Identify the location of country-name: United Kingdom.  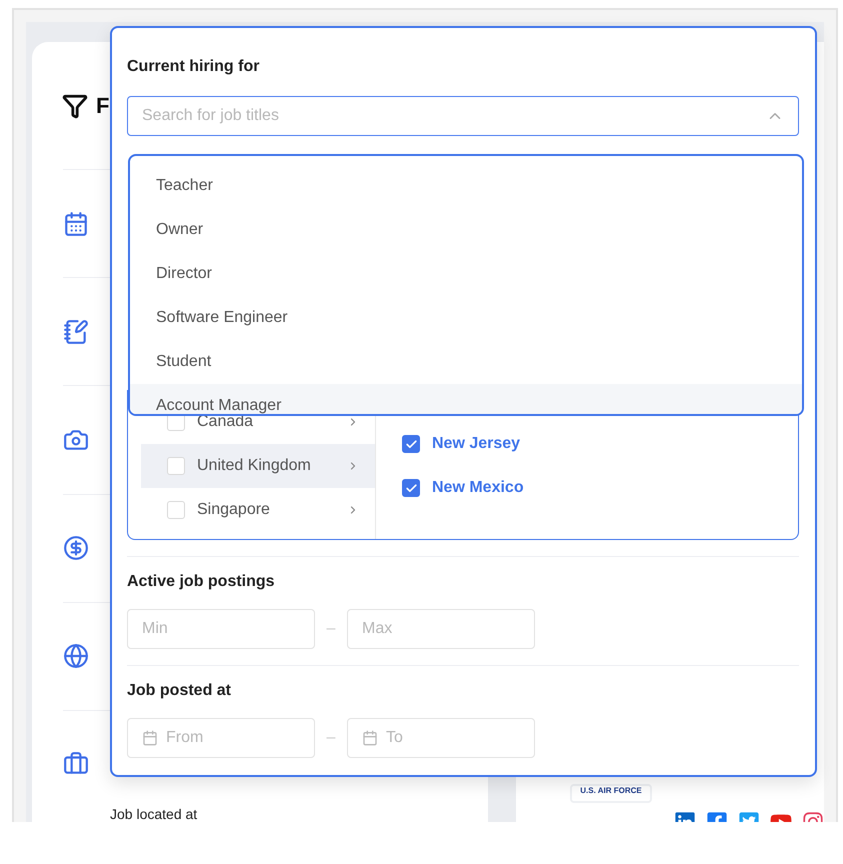
(254, 466).